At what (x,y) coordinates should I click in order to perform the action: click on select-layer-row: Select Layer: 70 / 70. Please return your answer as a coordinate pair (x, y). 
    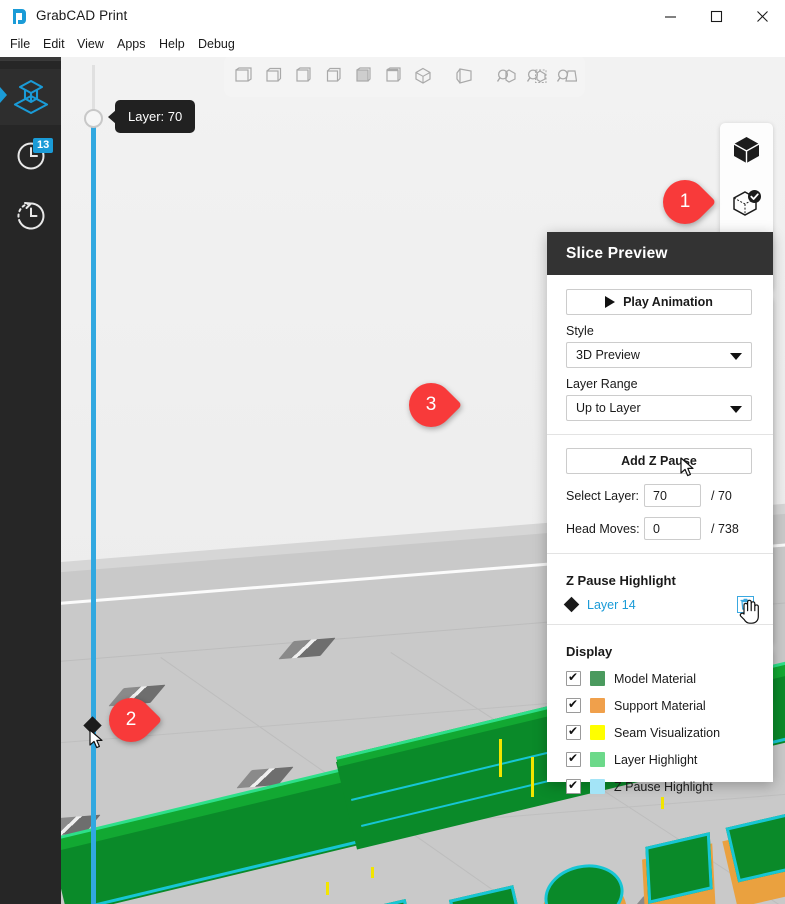
    Looking at the image, I should click on (660, 495).